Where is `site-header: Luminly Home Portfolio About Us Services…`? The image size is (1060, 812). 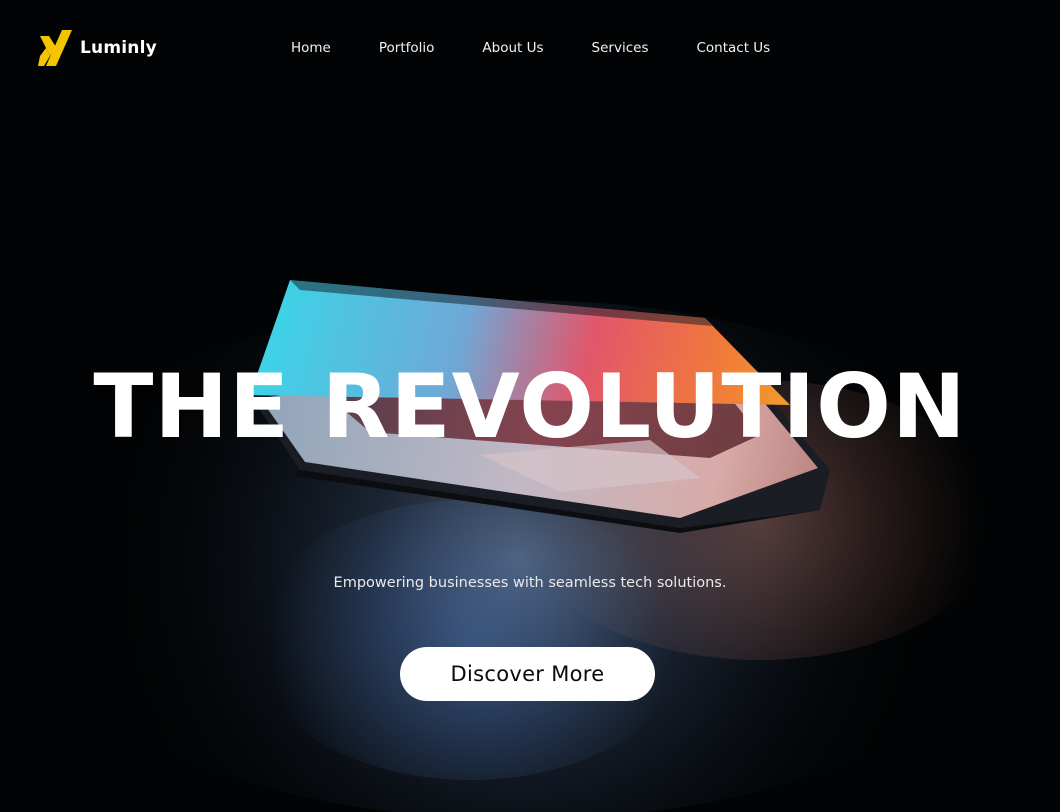 site-header: Luminly Home Portfolio About Us Services… is located at coordinates (530, 48).